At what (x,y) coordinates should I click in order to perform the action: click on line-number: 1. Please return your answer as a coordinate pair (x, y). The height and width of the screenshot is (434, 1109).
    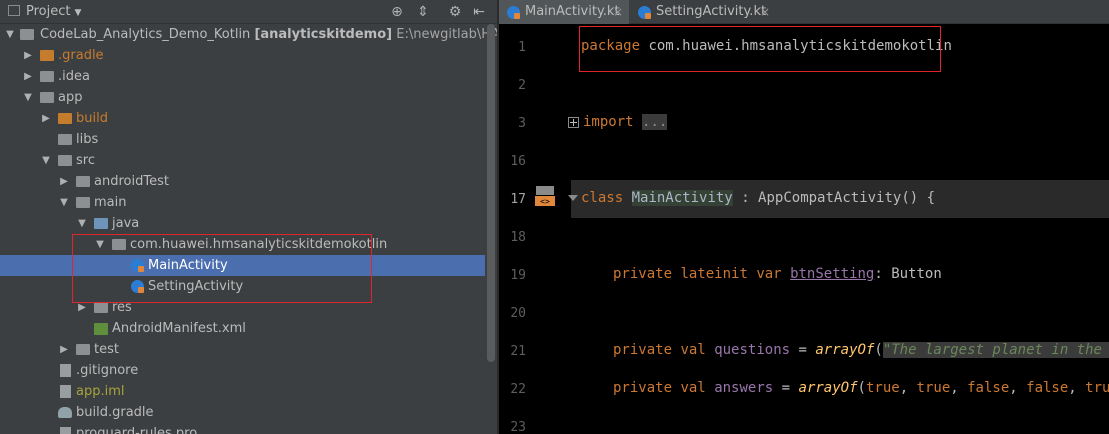
    Looking at the image, I should click on (522, 47).